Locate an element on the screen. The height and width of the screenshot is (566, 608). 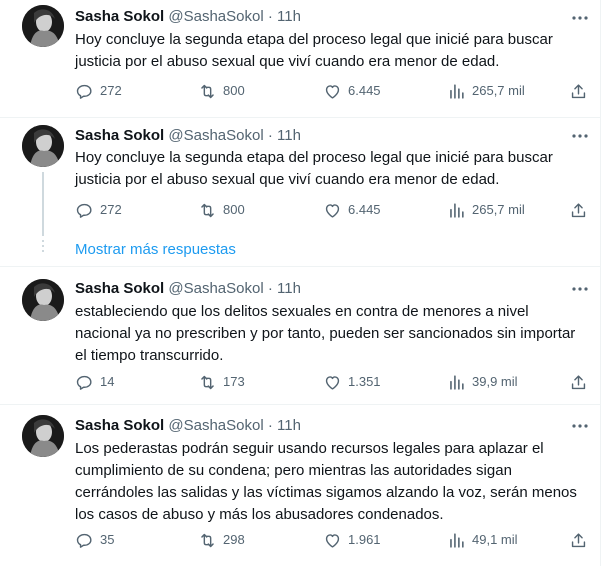
like-count: 1.351 is located at coordinates (364, 381).